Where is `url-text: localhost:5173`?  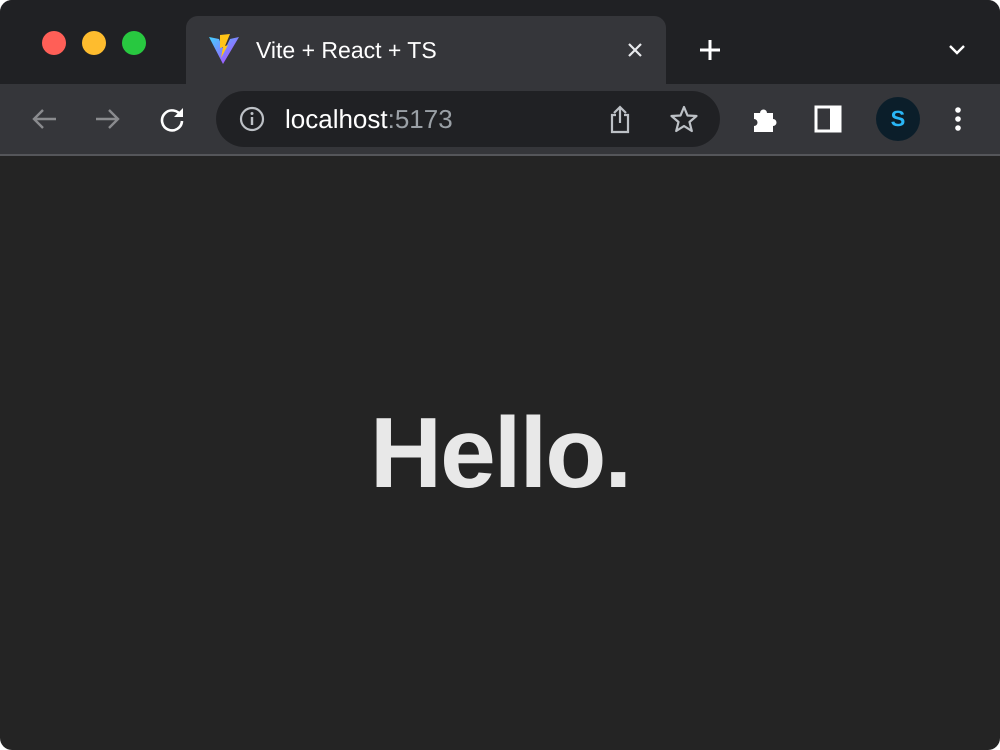
url-text: localhost:5173 is located at coordinates (369, 119).